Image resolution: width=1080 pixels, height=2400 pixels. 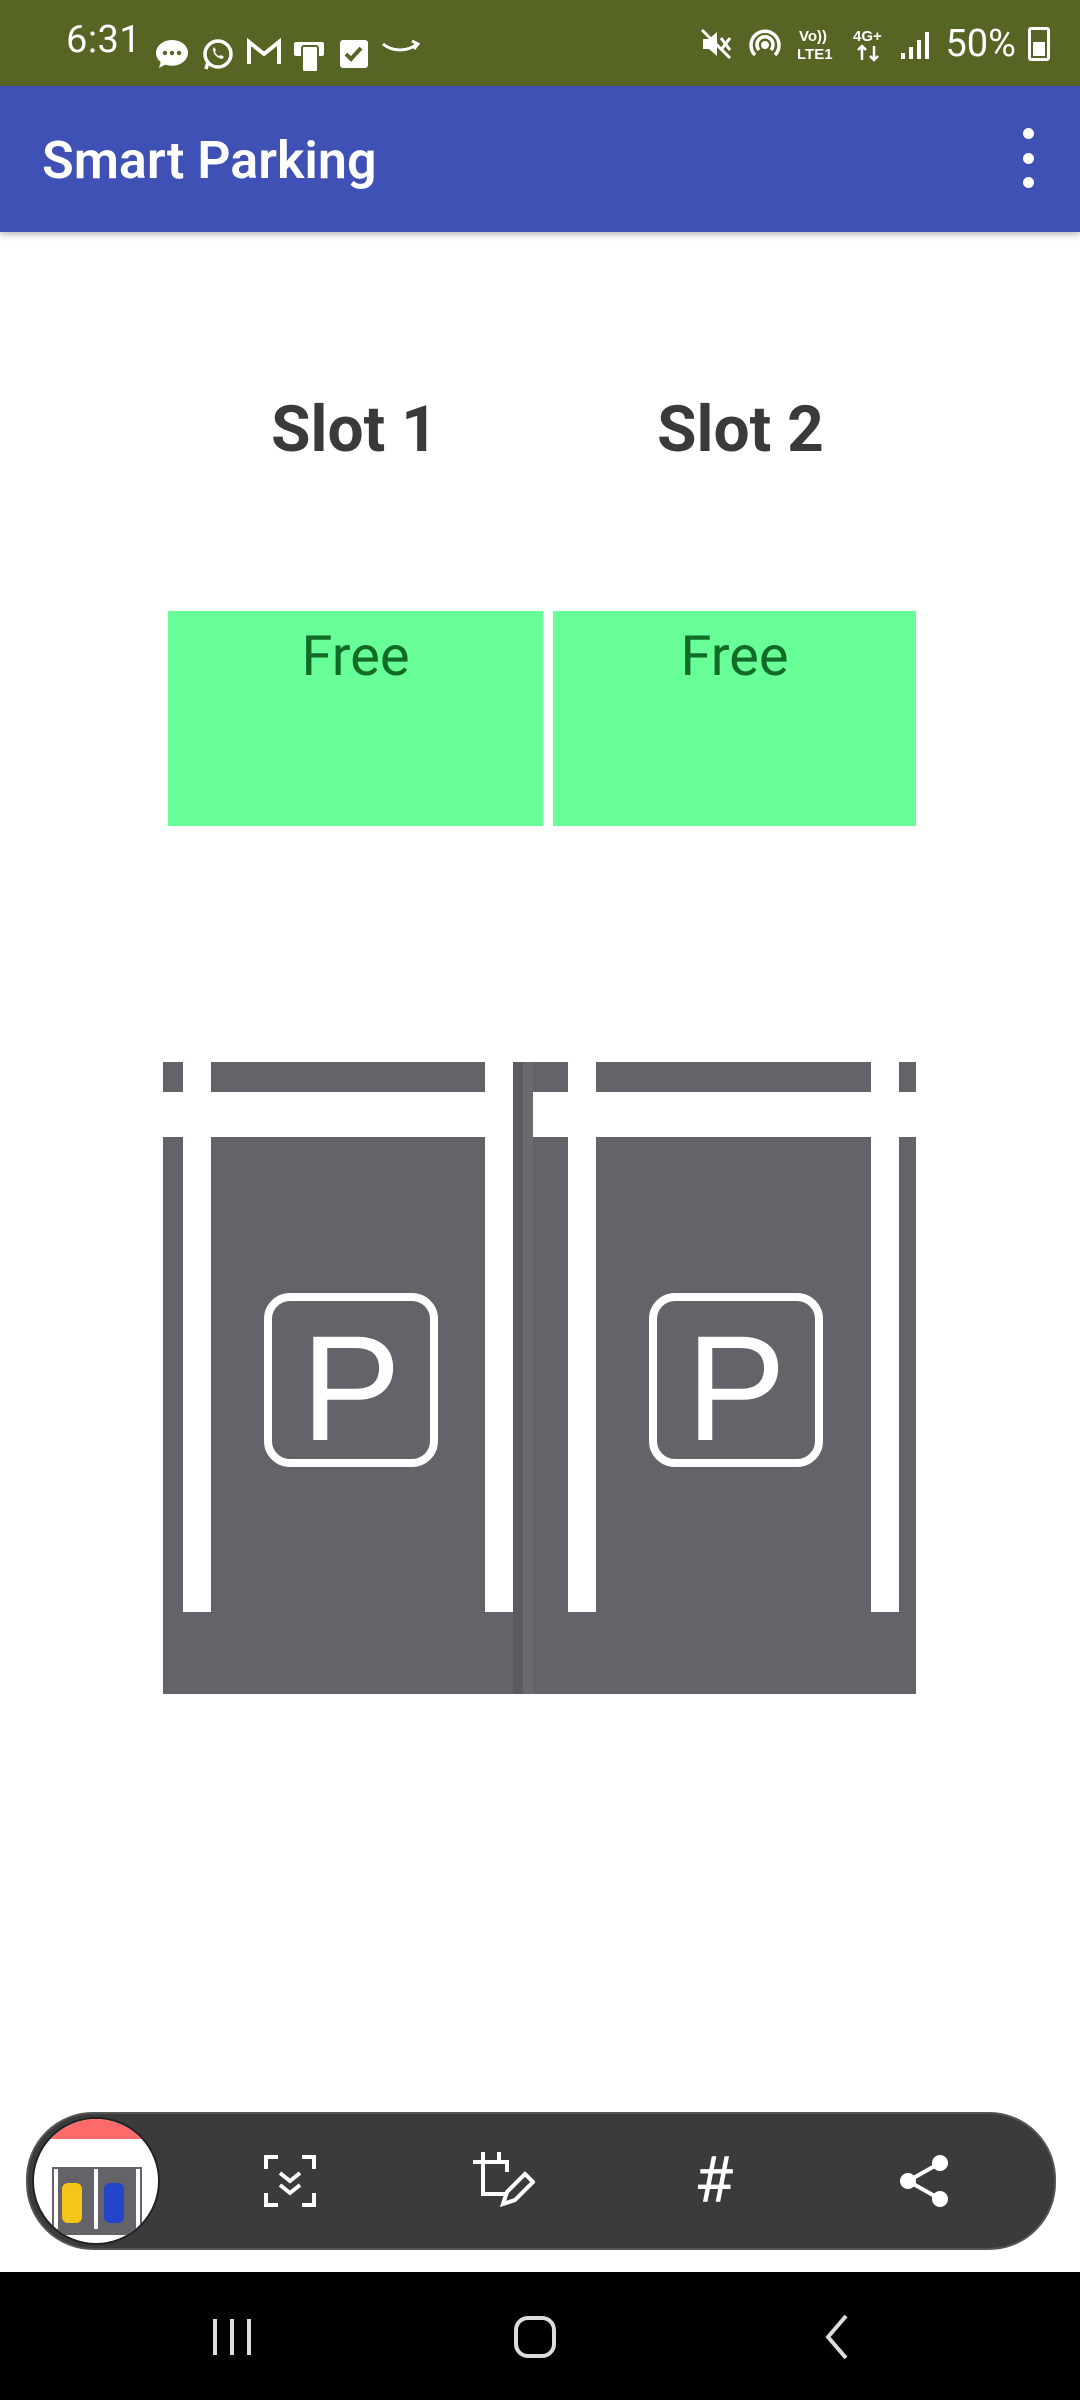 What do you see at coordinates (309, 57) in the screenshot?
I see `device-icon` at bounding box center [309, 57].